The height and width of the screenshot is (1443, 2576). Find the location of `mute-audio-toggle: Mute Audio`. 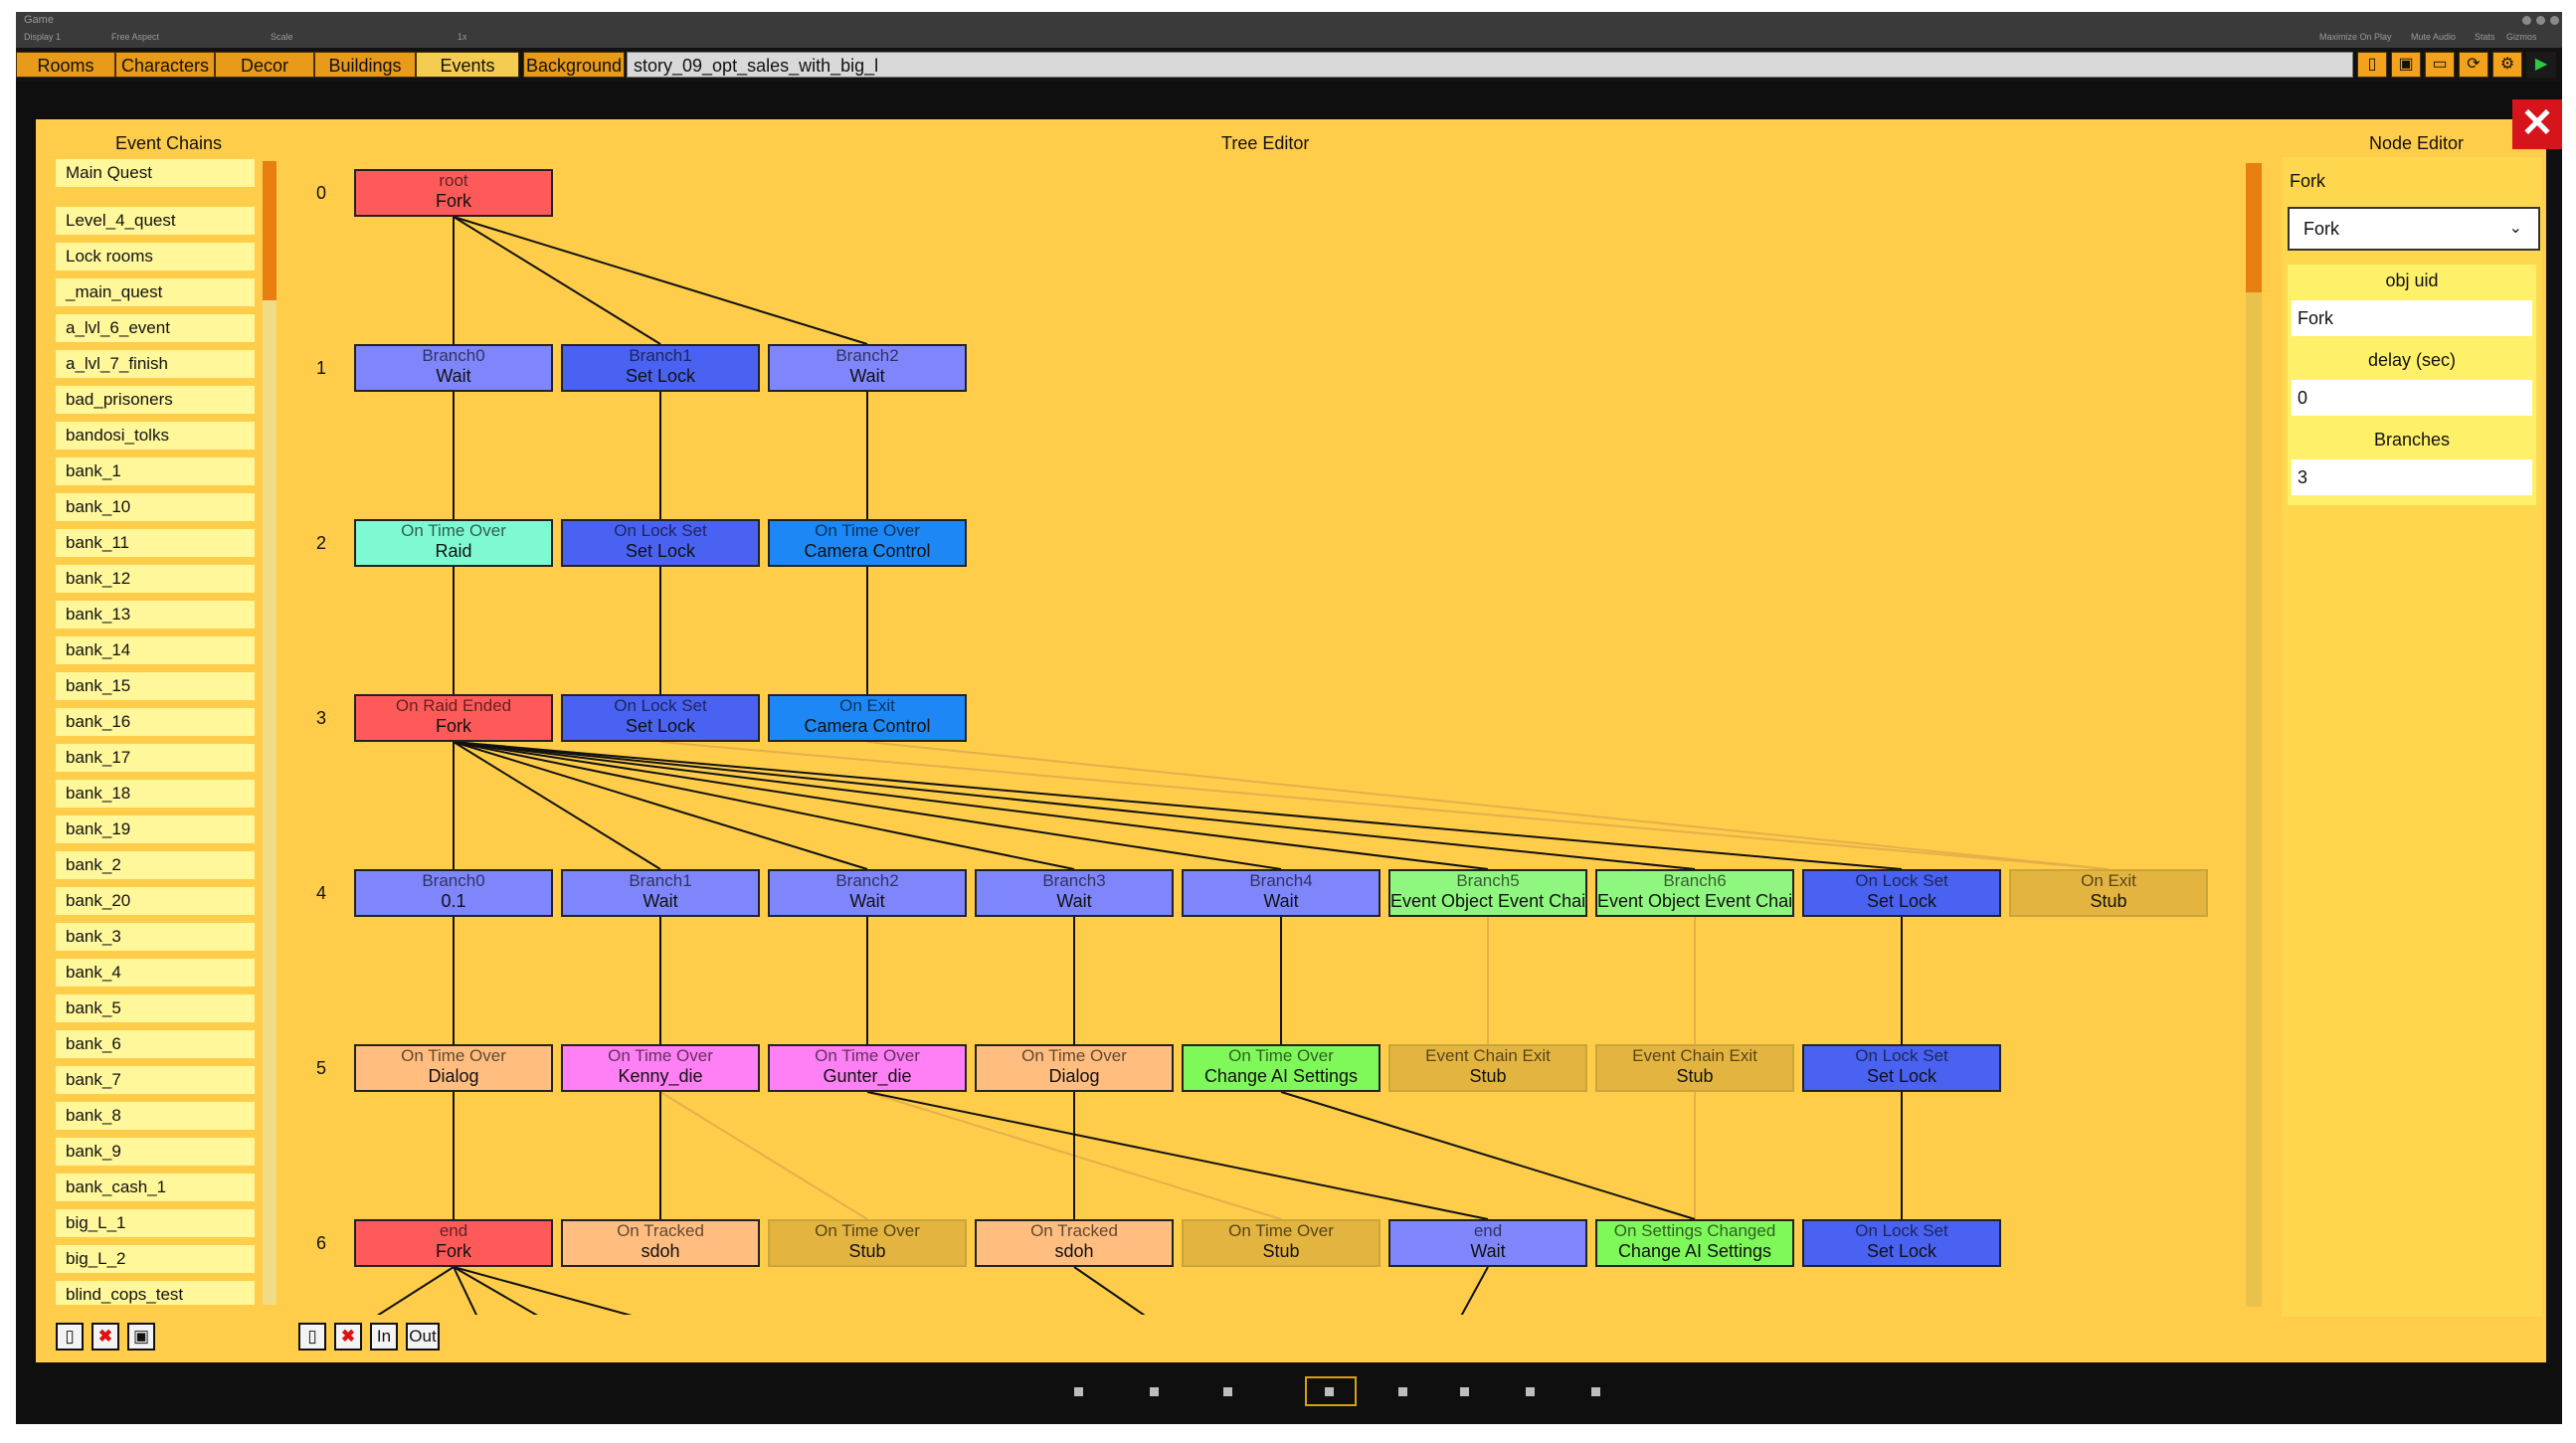

mute-audio-toggle: Mute Audio is located at coordinates (2433, 37).